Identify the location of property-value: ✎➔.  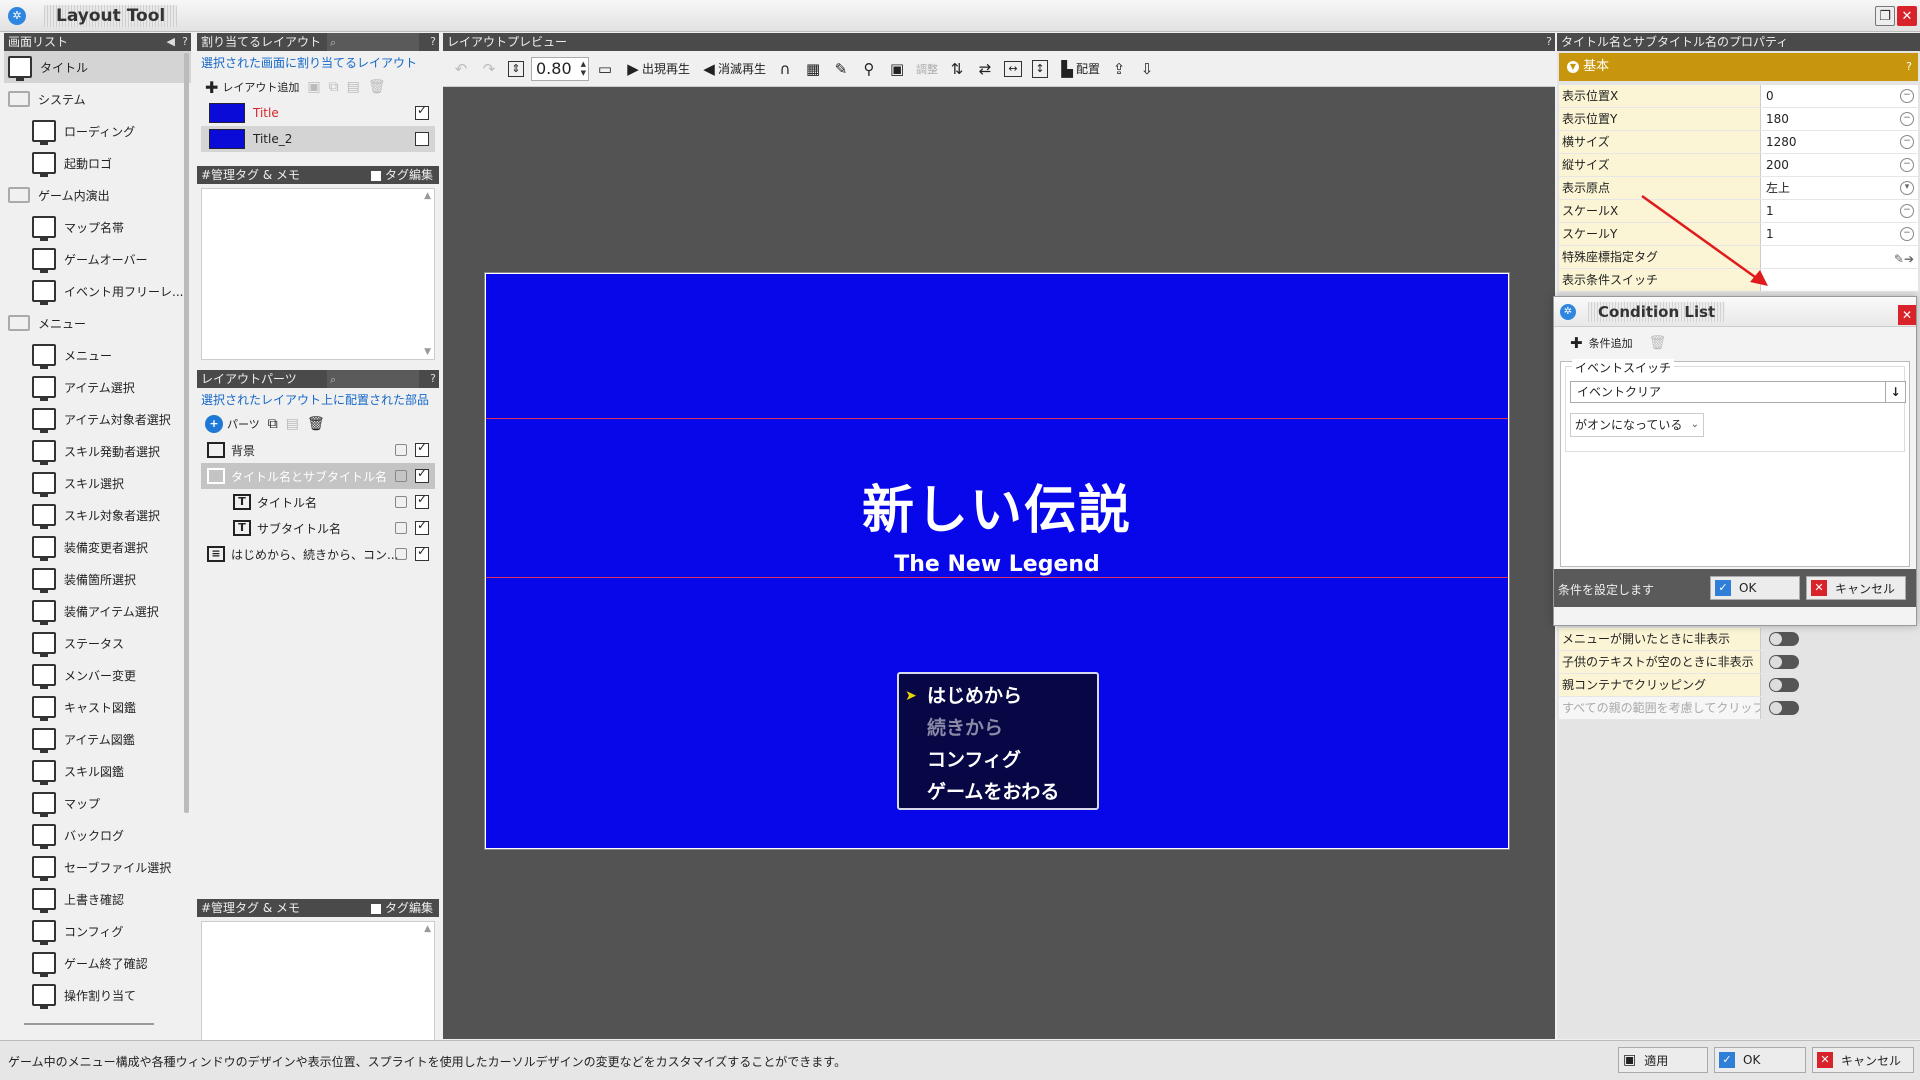
(1839, 257).